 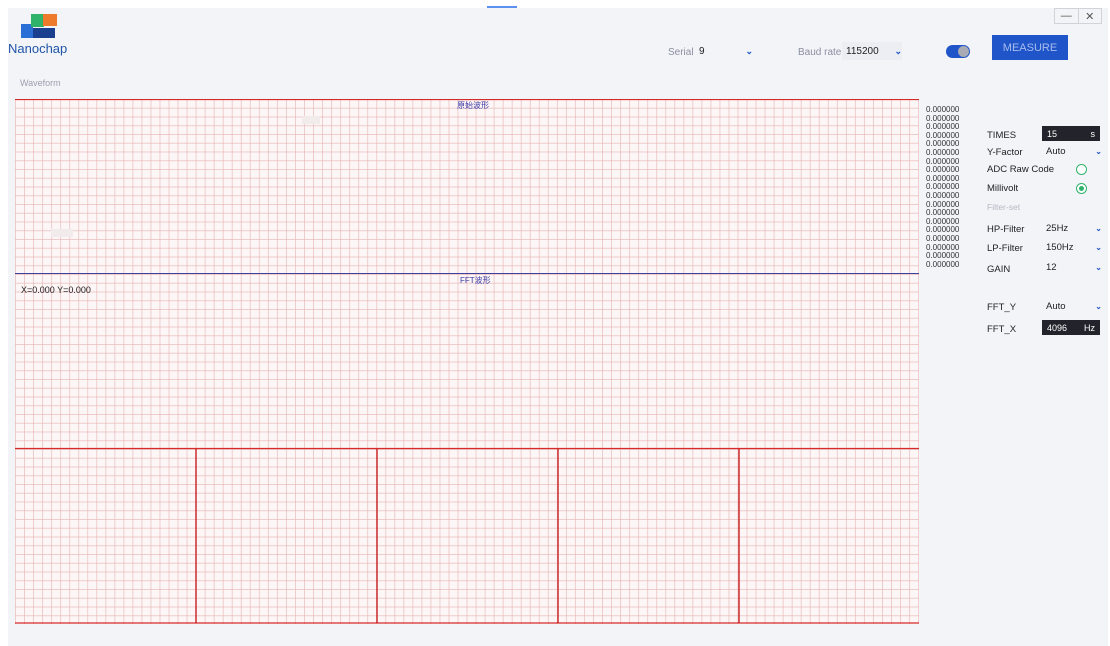 I want to click on y-factor-value: Auto, so click(x=1056, y=151).